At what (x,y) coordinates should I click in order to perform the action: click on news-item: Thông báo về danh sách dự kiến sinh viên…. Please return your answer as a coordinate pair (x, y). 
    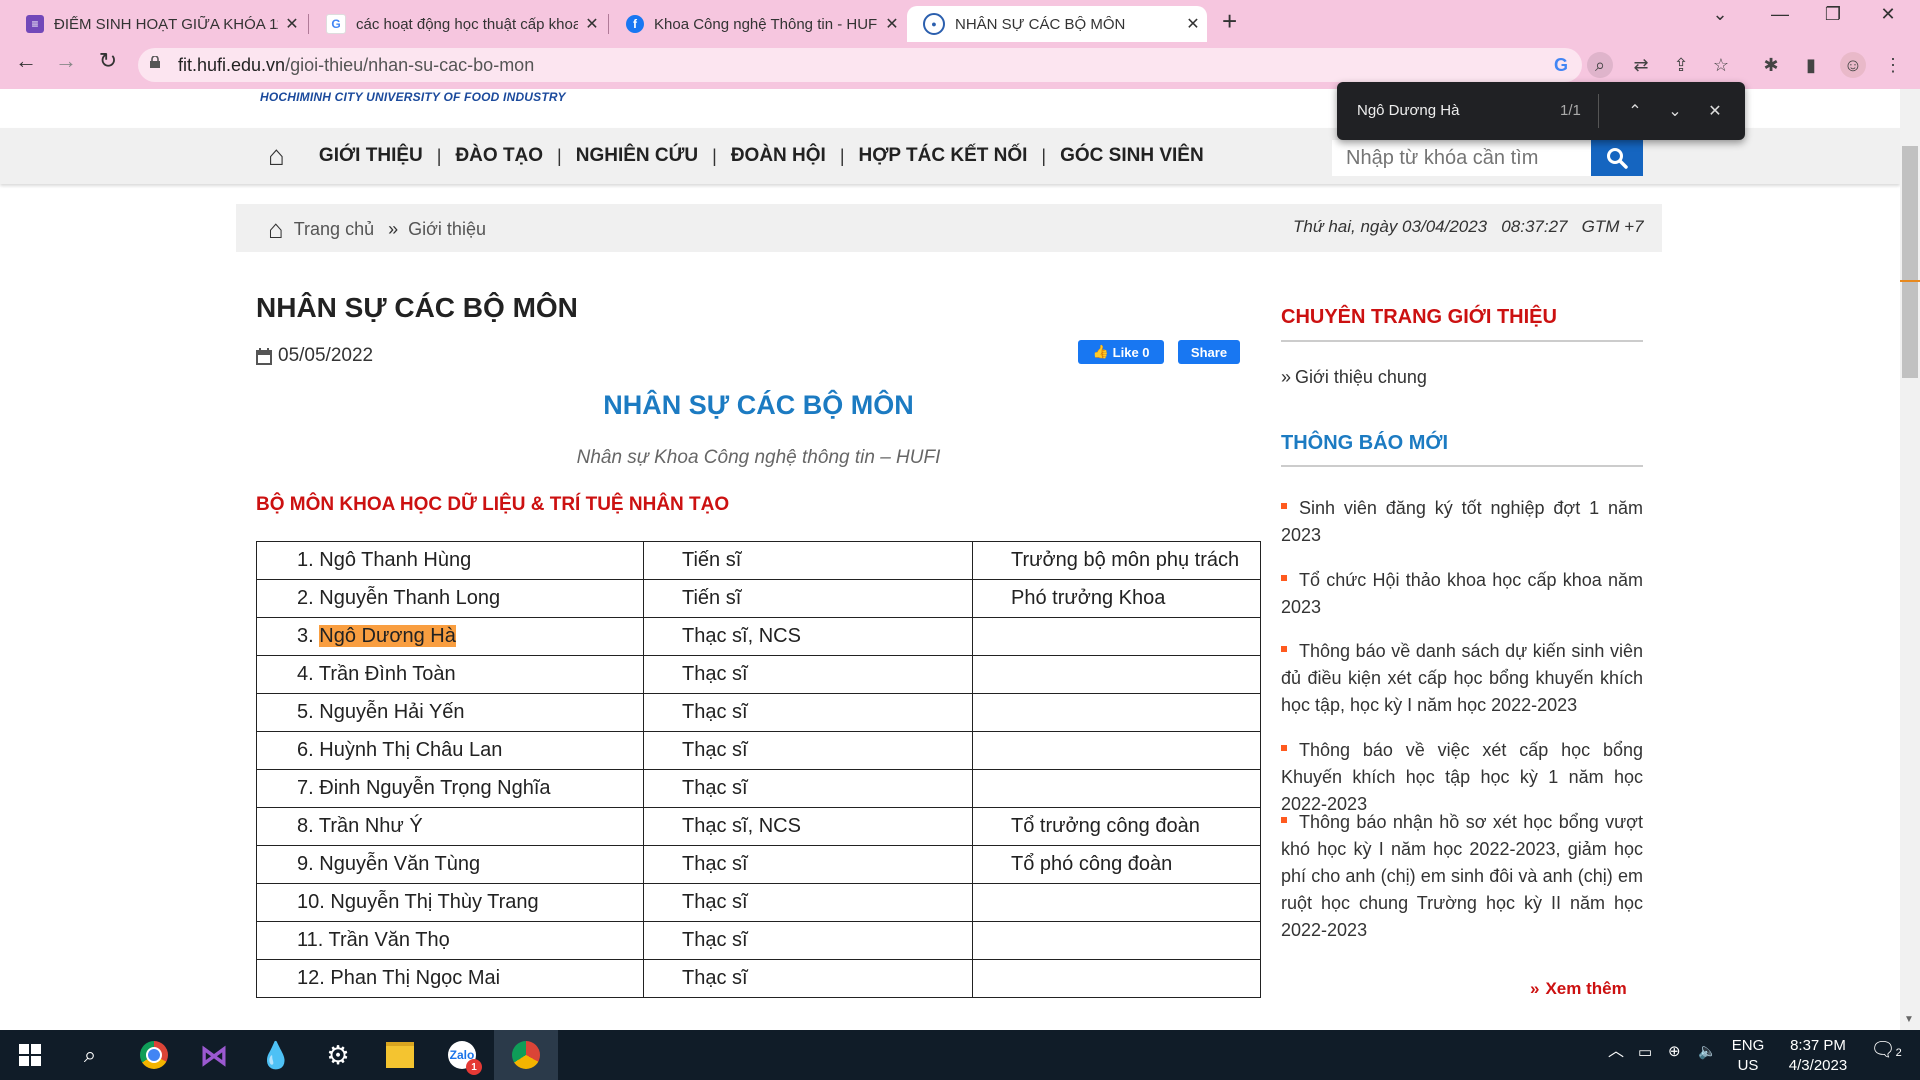
    Looking at the image, I should click on (1462, 678).